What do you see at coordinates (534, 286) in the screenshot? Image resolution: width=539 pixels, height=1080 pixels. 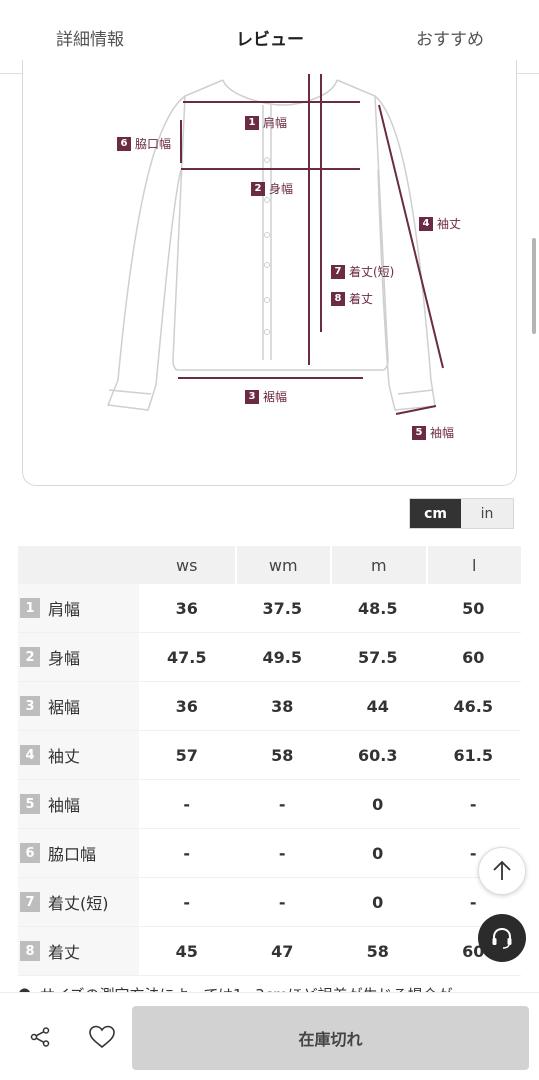 I see `scrollbar-thumb` at bounding box center [534, 286].